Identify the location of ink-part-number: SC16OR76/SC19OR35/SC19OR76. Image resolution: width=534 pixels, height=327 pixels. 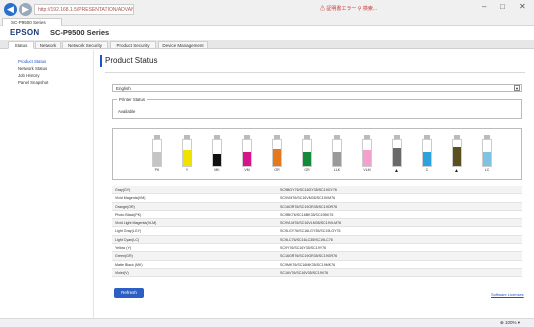
(309, 206).